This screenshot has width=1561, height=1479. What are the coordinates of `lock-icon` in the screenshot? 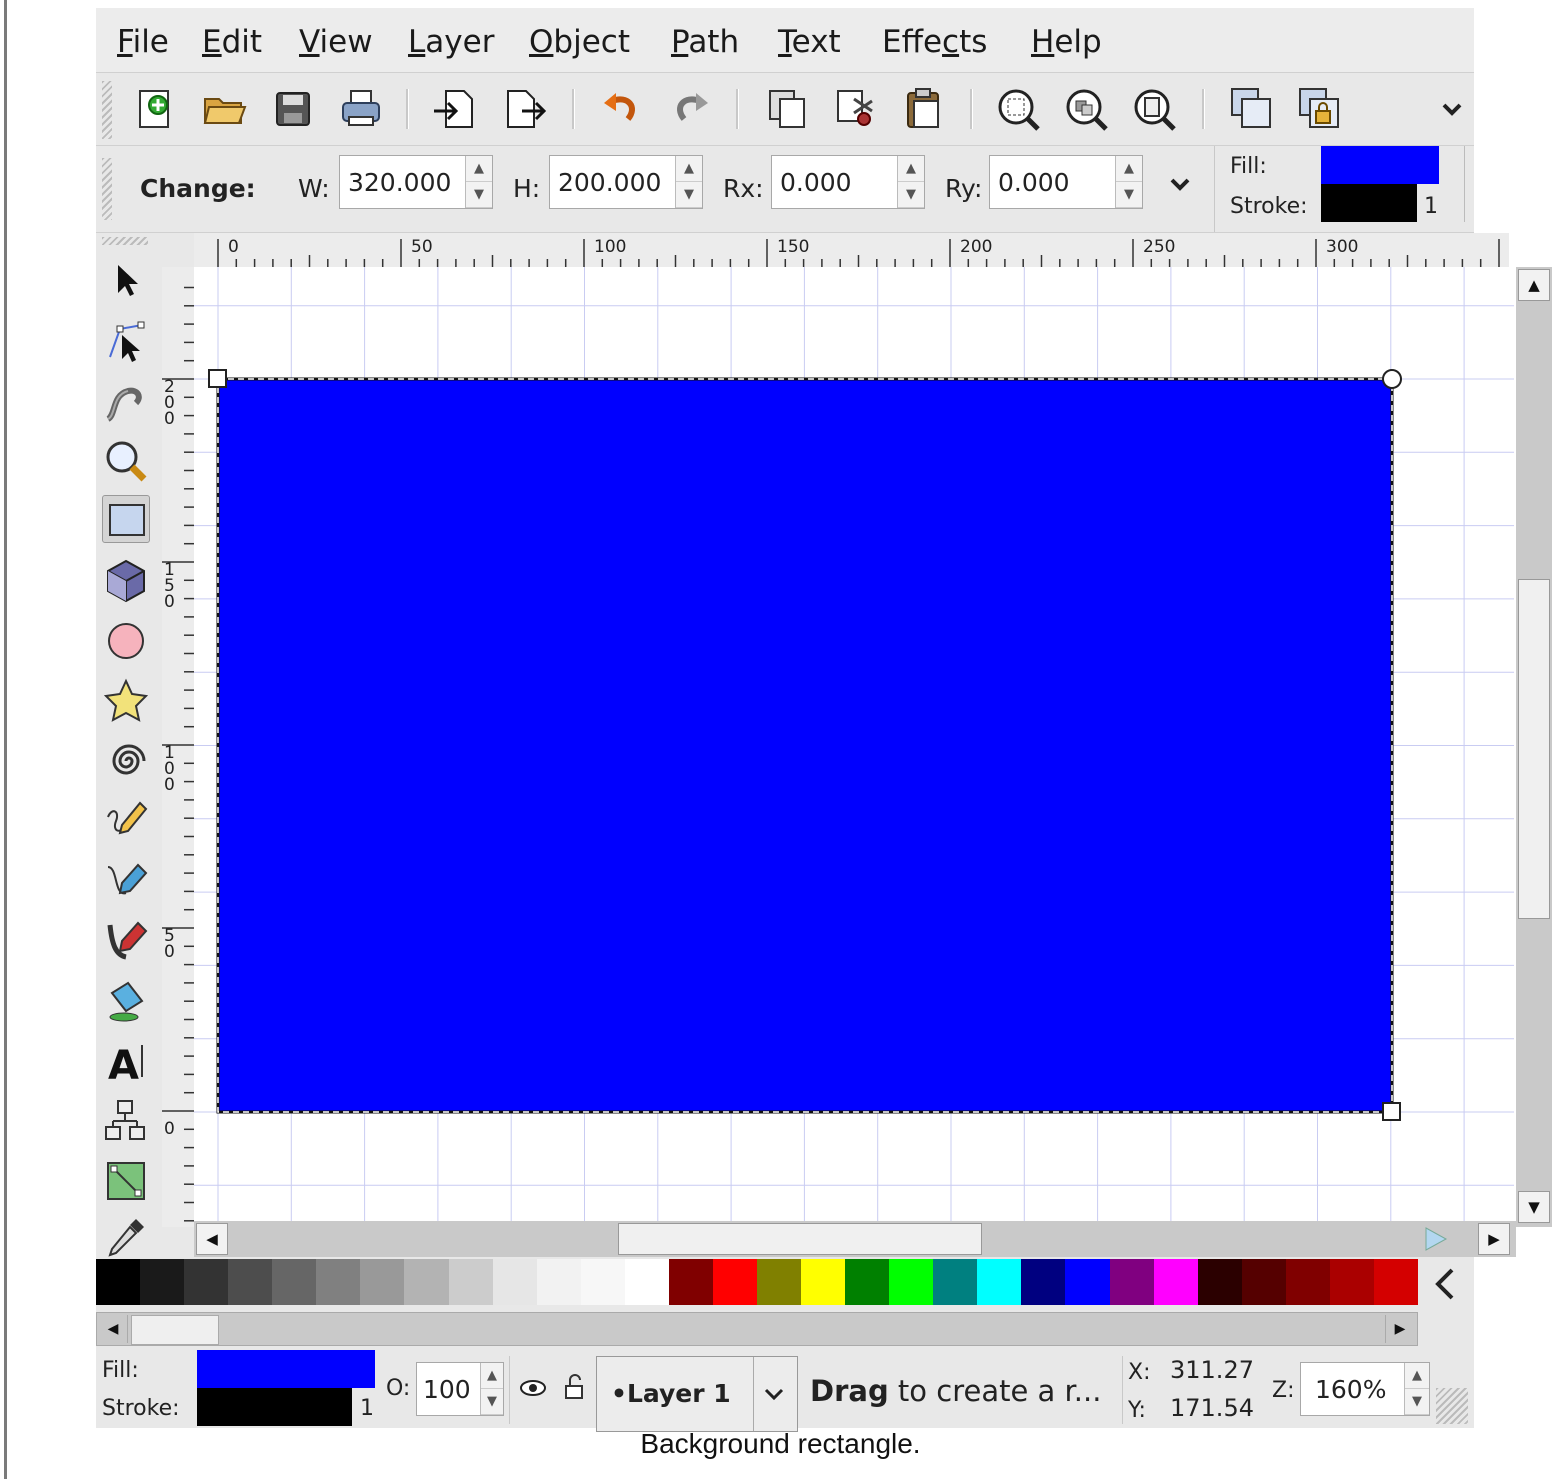 It's located at (1320, 109).